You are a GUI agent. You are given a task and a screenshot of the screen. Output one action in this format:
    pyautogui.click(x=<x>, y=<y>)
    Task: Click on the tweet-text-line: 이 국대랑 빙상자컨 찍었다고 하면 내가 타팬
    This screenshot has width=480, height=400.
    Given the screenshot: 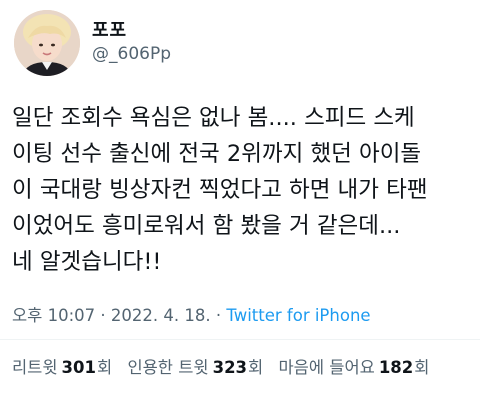 What is the action you would take?
    pyautogui.click(x=220, y=190)
    